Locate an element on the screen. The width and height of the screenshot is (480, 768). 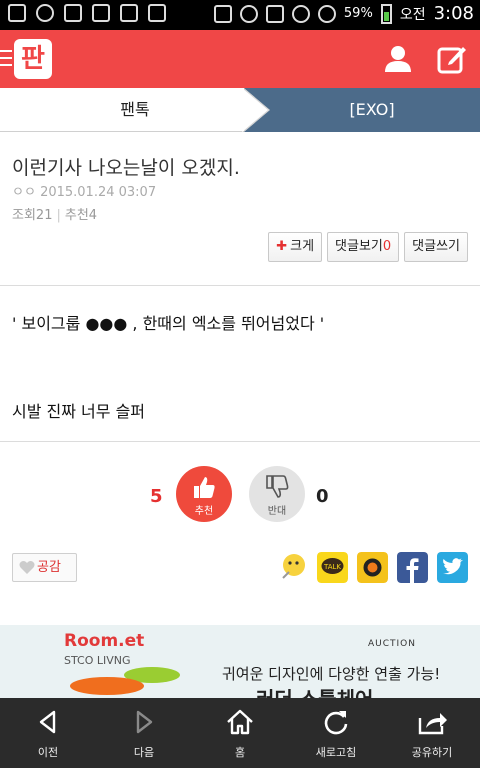
clock-time: 3:08 is located at coordinates (453, 13).